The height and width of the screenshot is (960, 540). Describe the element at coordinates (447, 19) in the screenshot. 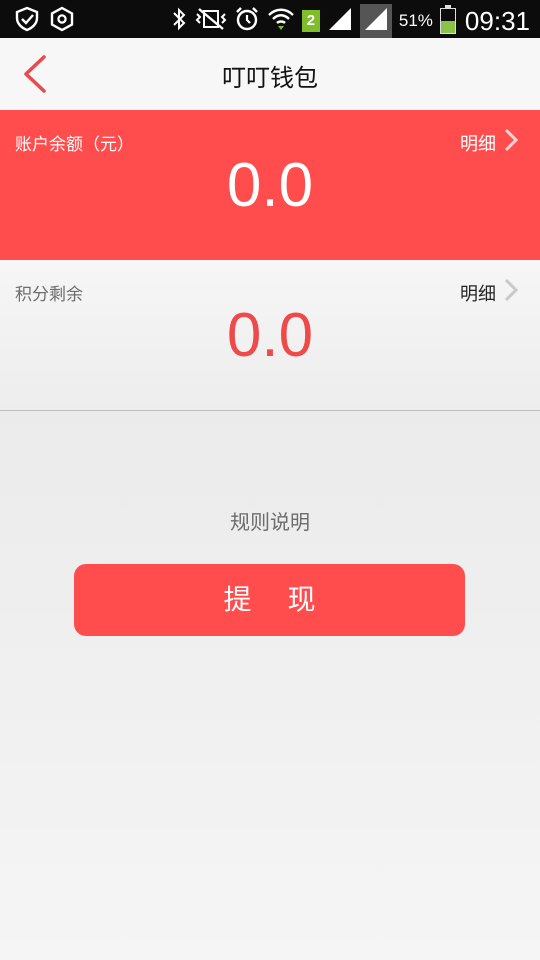

I see `battery-icon` at that location.